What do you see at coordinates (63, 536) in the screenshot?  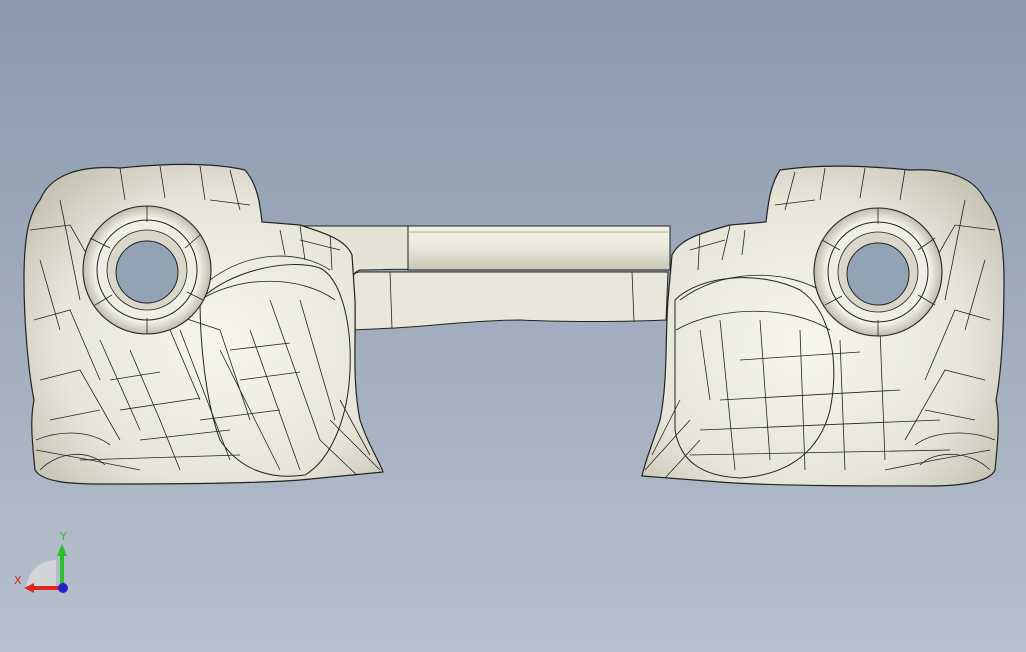 I see `y-axis-label: Y` at bounding box center [63, 536].